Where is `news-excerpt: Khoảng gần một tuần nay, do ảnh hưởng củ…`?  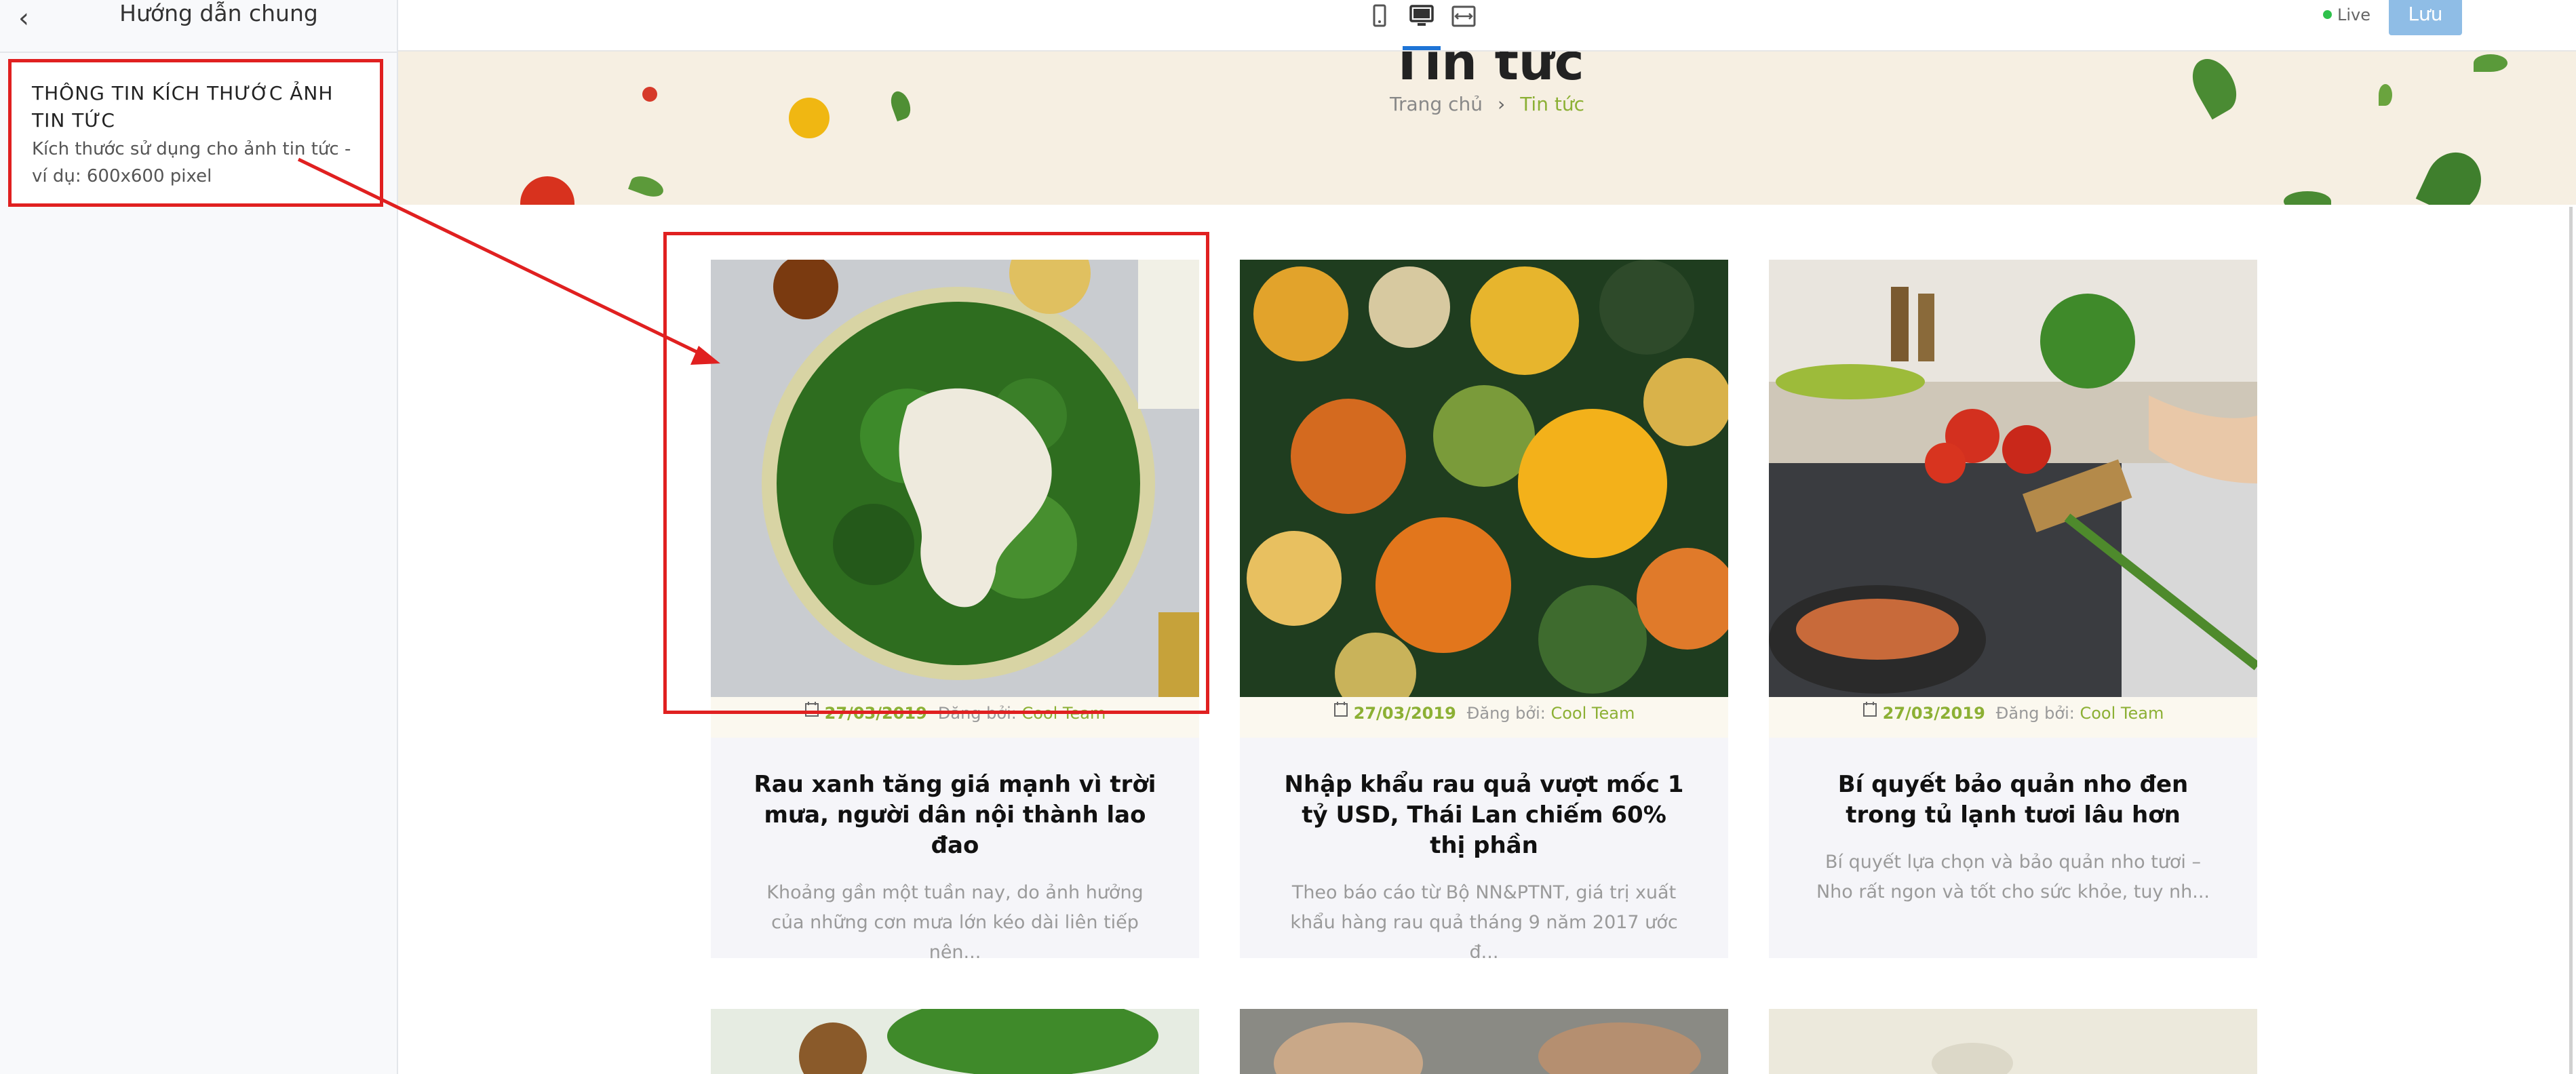 news-excerpt: Khoảng gần một tuần nay, do ảnh hưởng củ… is located at coordinates (955, 922).